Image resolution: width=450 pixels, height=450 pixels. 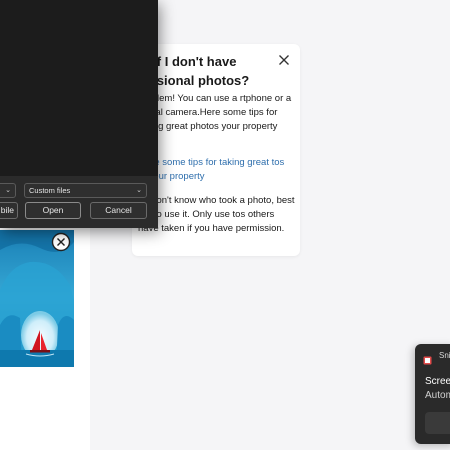 I want to click on file-name-dropdown: ⌄, so click(x=8, y=190).